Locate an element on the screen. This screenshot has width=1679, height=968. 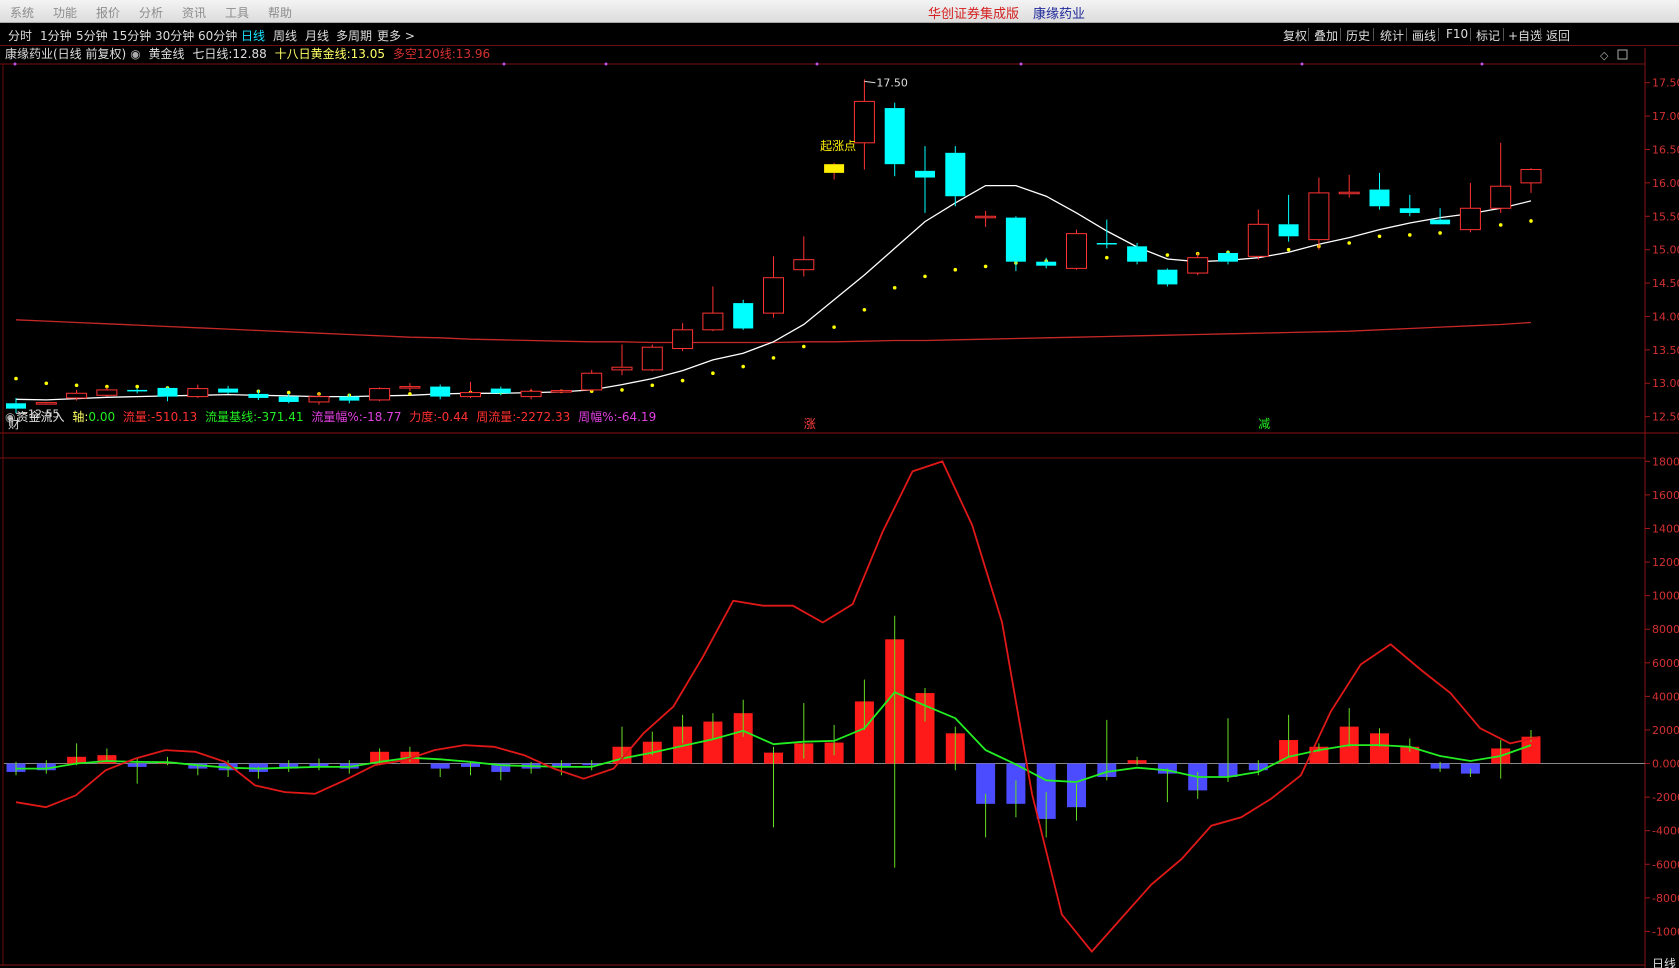
flow-tick-label: 18000 is located at coordinates (1665, 461).